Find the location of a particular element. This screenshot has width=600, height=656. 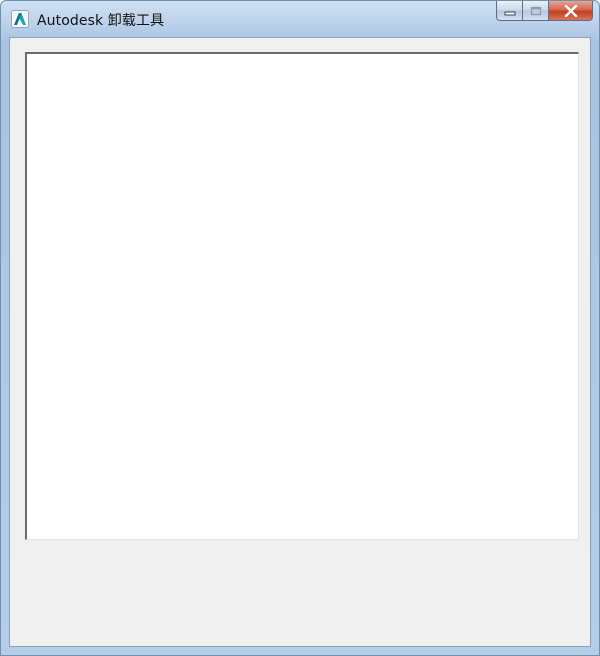

title-bar: Autodesk 卸载工具 is located at coordinates (300, 19).